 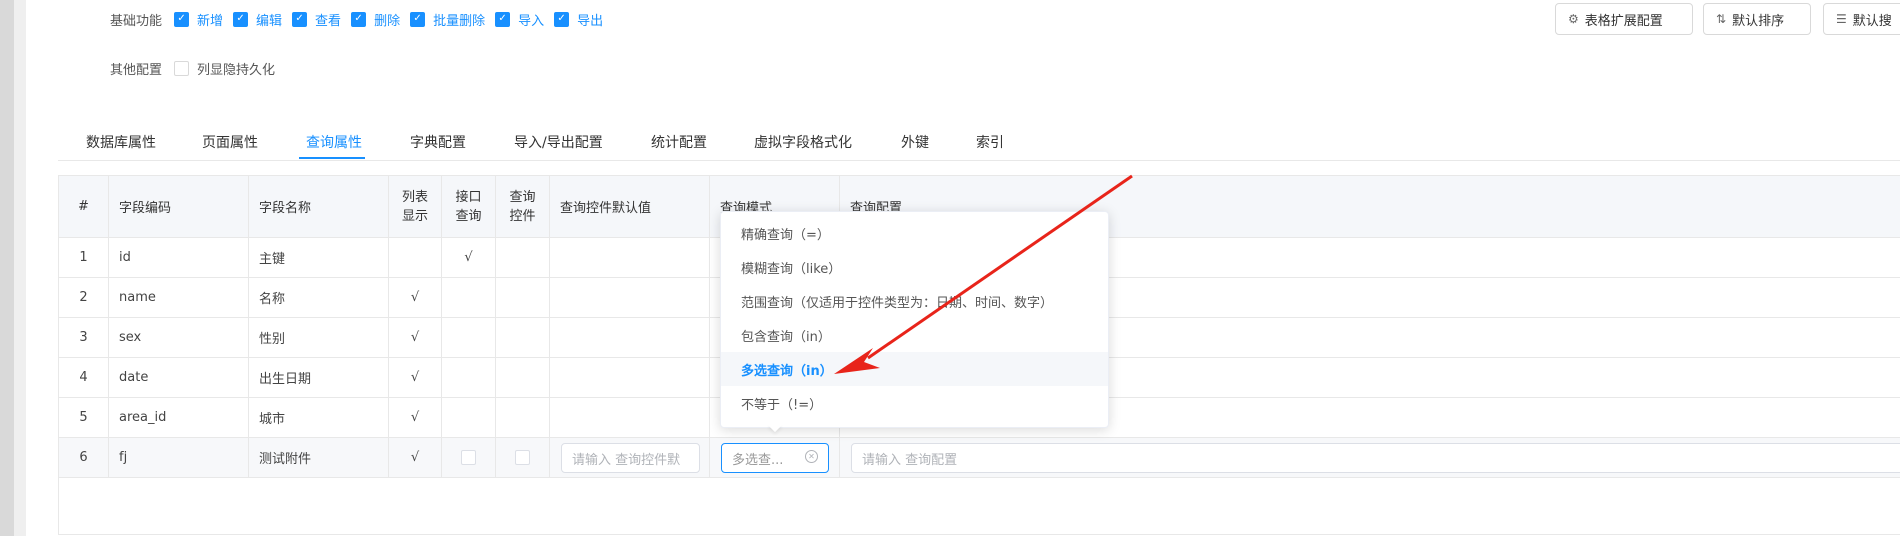 I want to click on query-config-input: 请输入 查询配置, so click(x=1375, y=458).